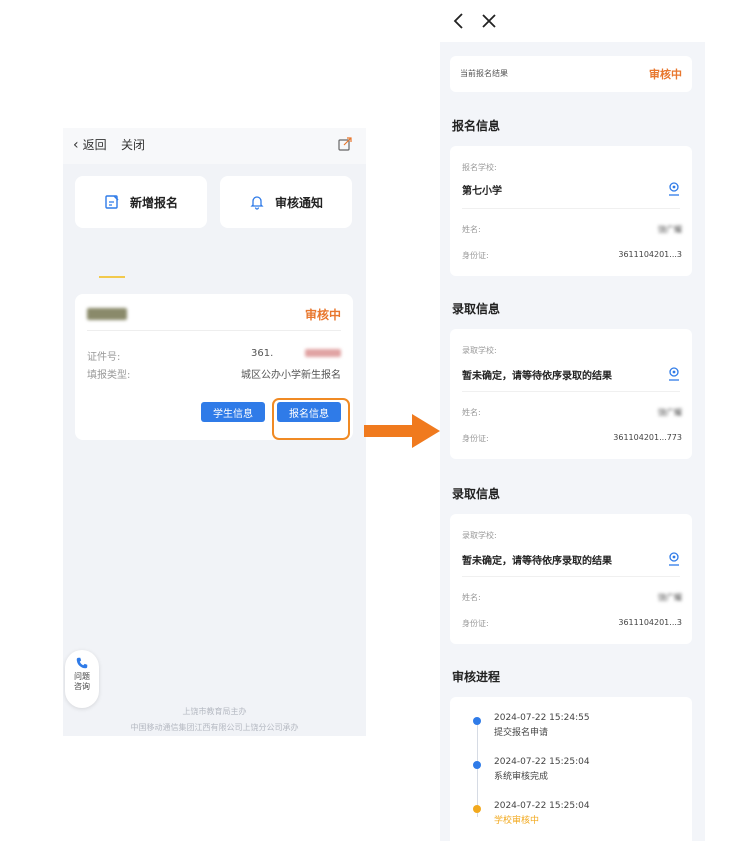 This screenshot has height=841, width=755. Describe the element at coordinates (489, 21) in the screenshot. I see `close-icon` at that location.